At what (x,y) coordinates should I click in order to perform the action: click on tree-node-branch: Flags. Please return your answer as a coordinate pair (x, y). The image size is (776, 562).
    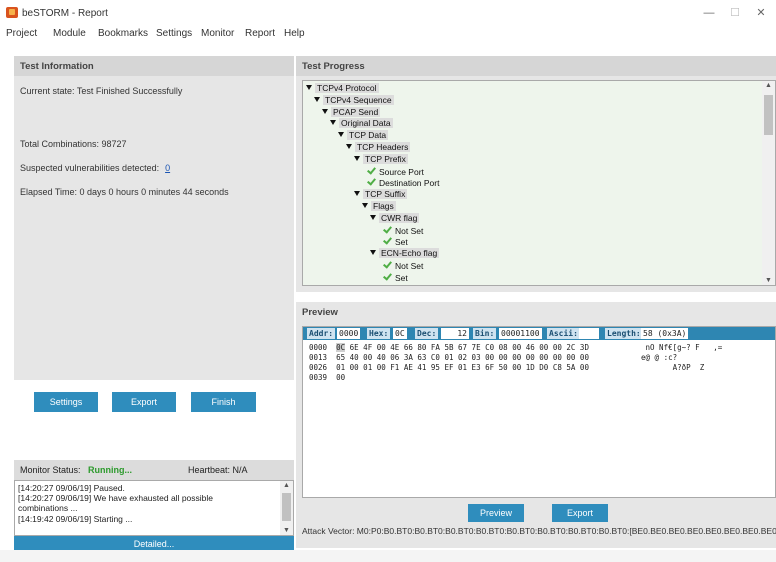
    Looking at the image, I should click on (379, 206).